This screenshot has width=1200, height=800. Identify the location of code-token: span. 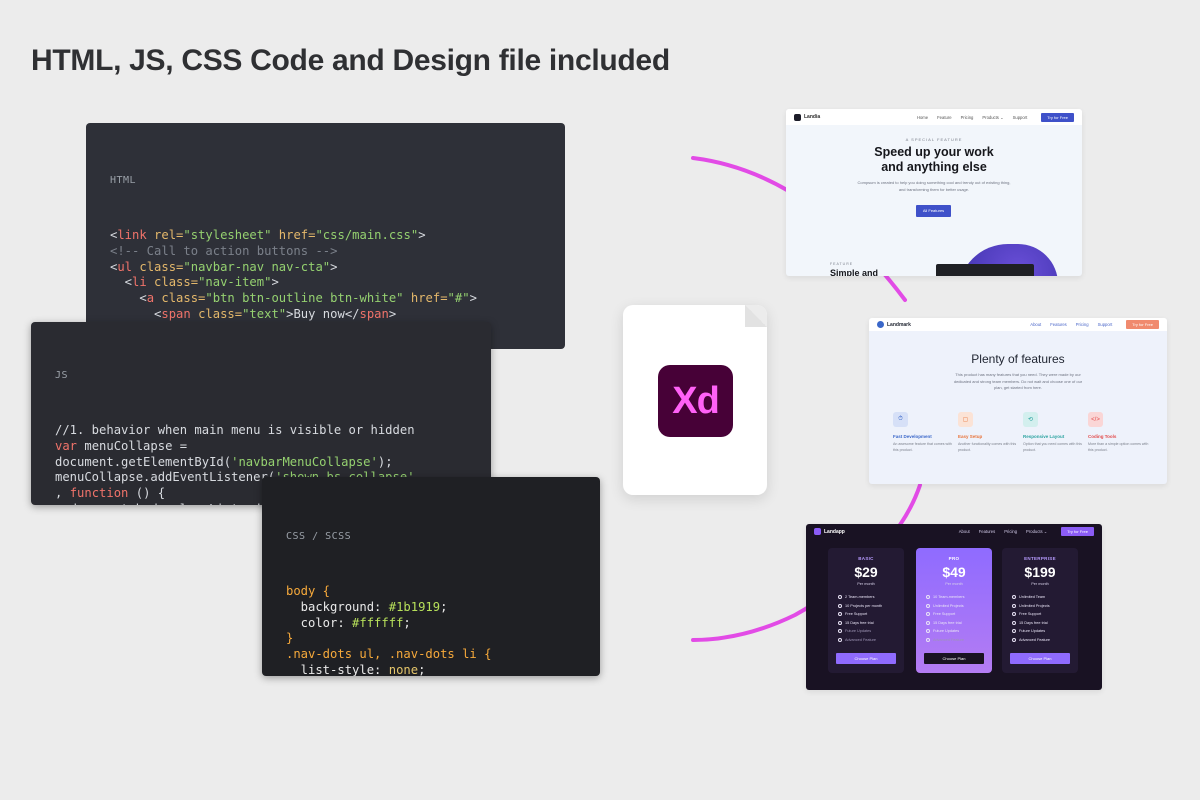
(374, 313).